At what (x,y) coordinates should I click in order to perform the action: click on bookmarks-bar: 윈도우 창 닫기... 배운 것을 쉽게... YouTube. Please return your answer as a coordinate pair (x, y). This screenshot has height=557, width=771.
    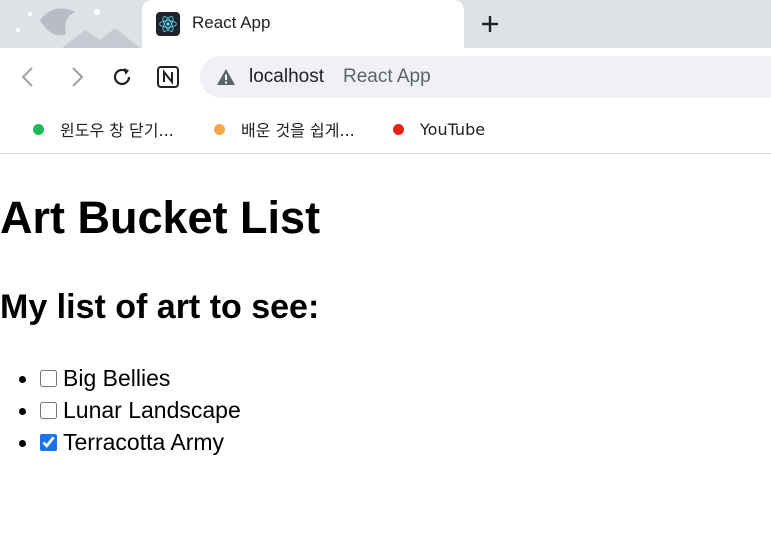
    Looking at the image, I should click on (385, 130).